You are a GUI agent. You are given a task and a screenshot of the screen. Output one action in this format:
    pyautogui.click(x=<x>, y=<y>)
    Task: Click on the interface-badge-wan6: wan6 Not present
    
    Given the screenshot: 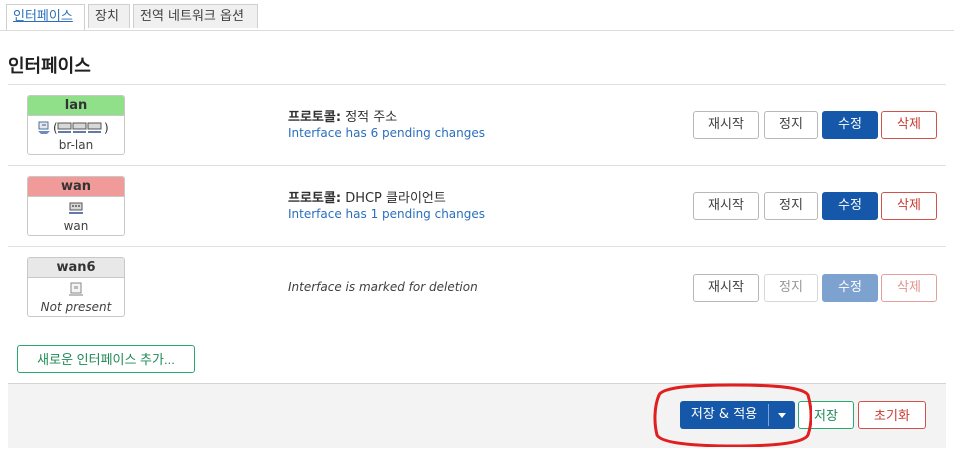 What is the action you would take?
    pyautogui.click(x=76, y=287)
    